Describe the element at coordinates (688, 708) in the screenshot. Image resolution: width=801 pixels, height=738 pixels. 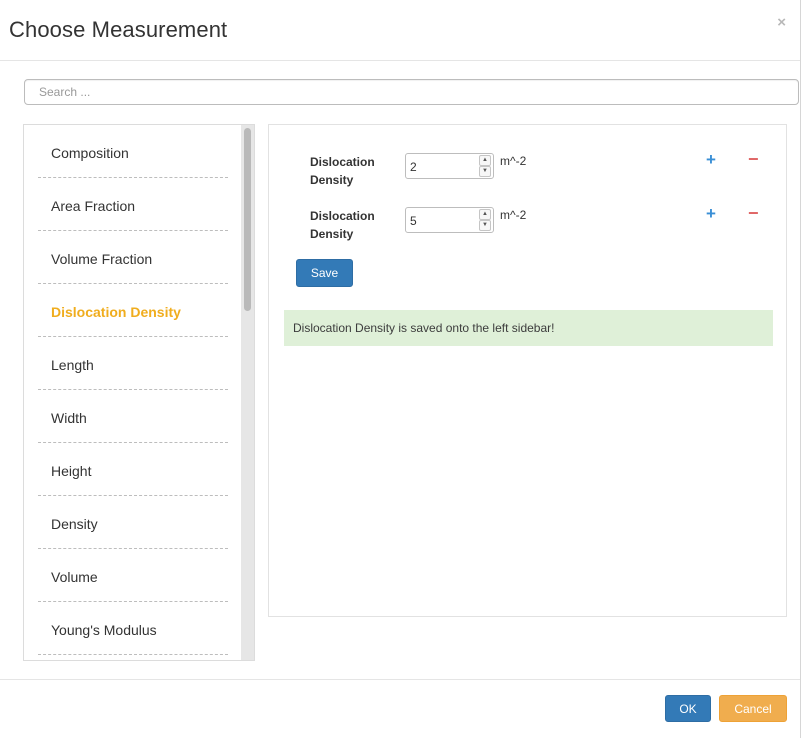
I see `ok-button: OK` at that location.